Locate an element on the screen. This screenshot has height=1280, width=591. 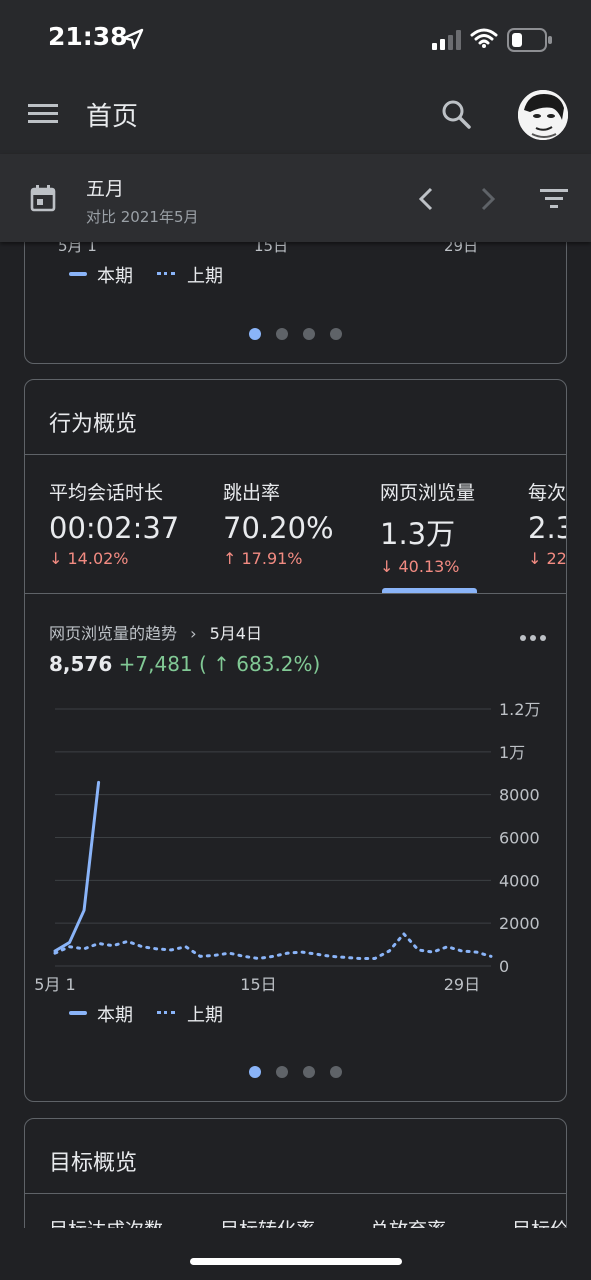
x-tick-label: 5月 1 is located at coordinates (54, 984).